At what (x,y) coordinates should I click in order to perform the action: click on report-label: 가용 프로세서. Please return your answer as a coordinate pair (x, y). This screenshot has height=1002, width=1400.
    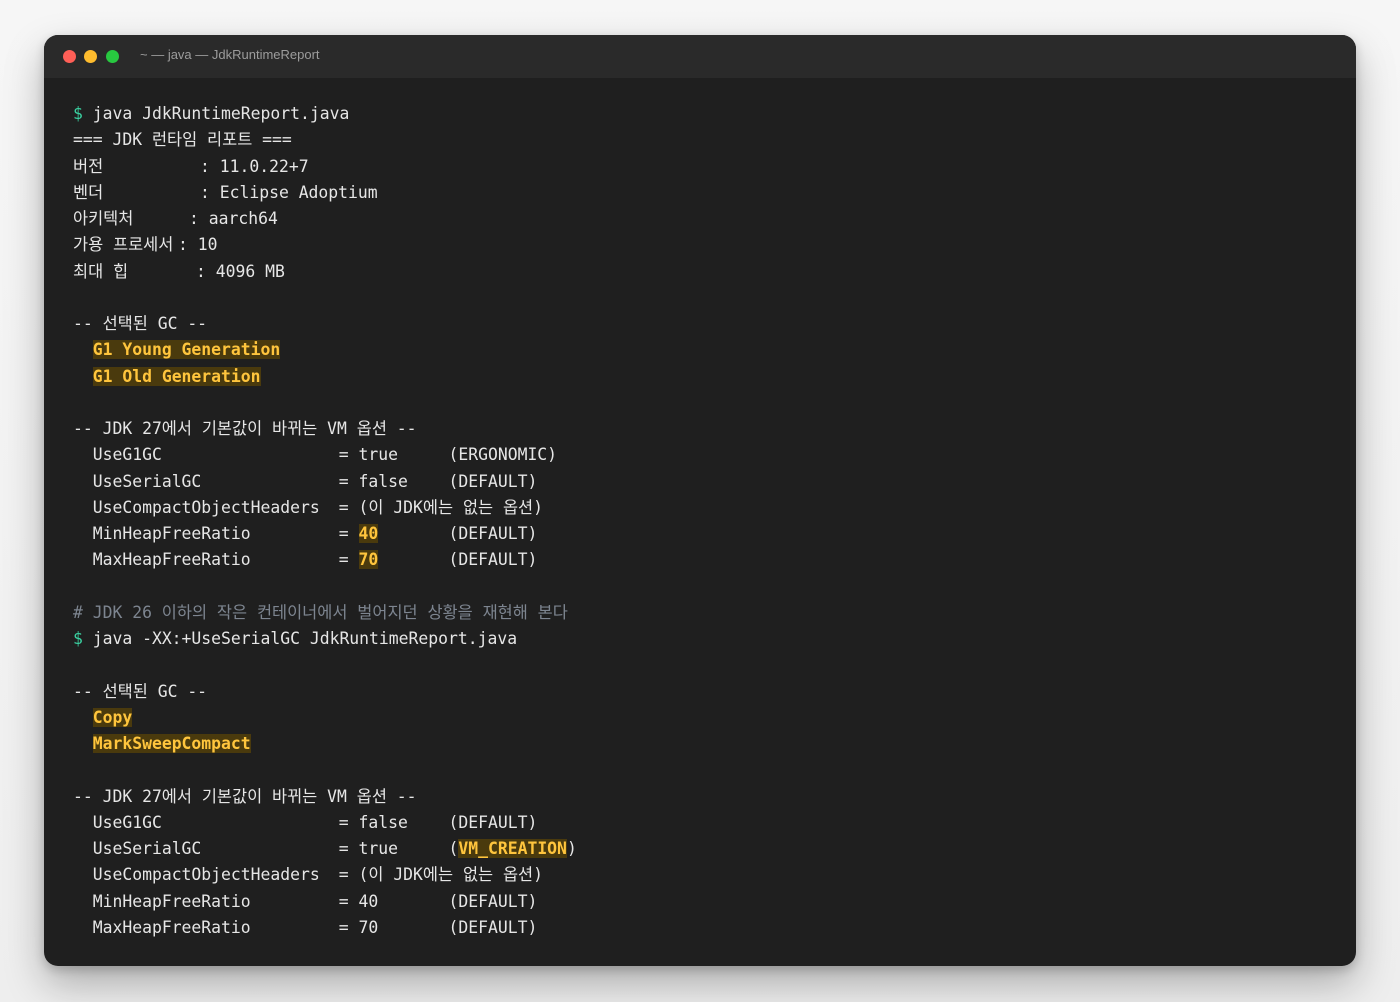
    Looking at the image, I should click on (123, 245).